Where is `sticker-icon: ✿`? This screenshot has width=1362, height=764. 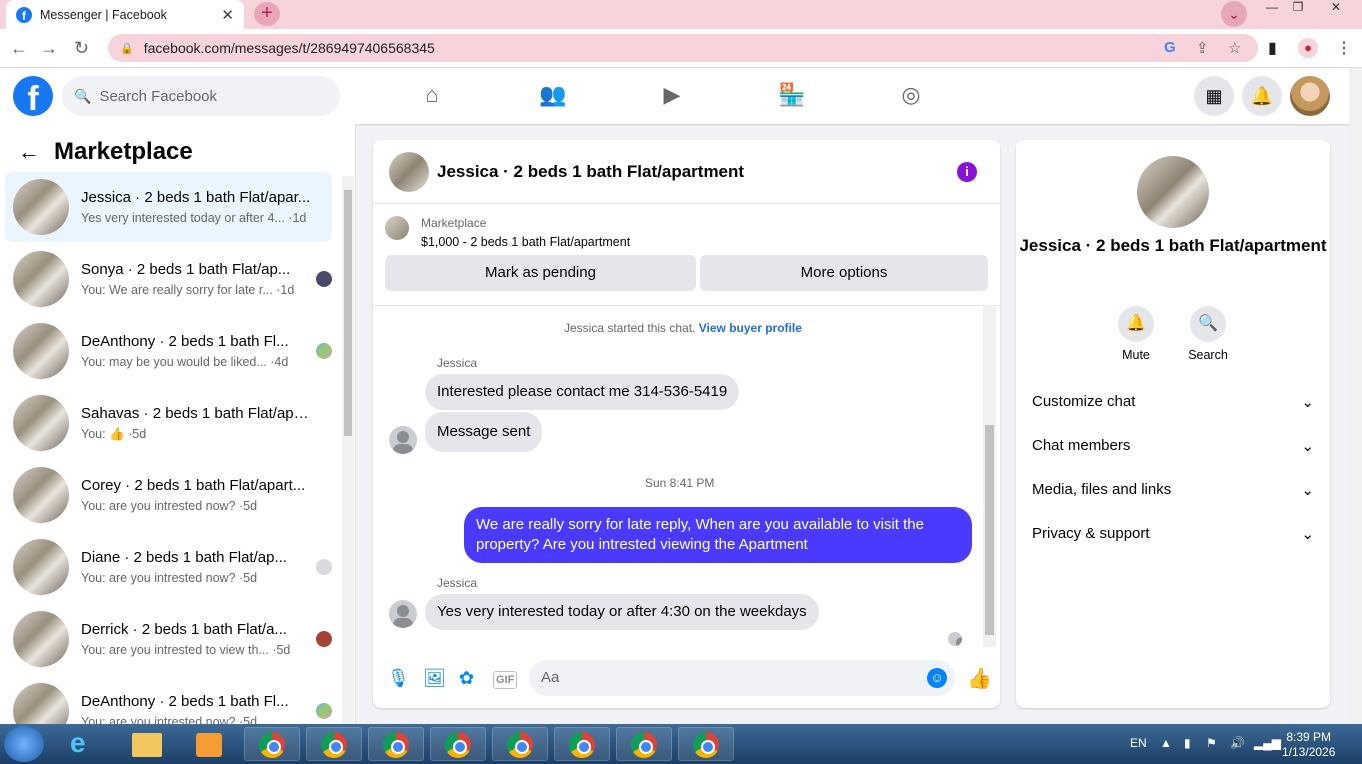 sticker-icon: ✿ is located at coordinates (466, 678).